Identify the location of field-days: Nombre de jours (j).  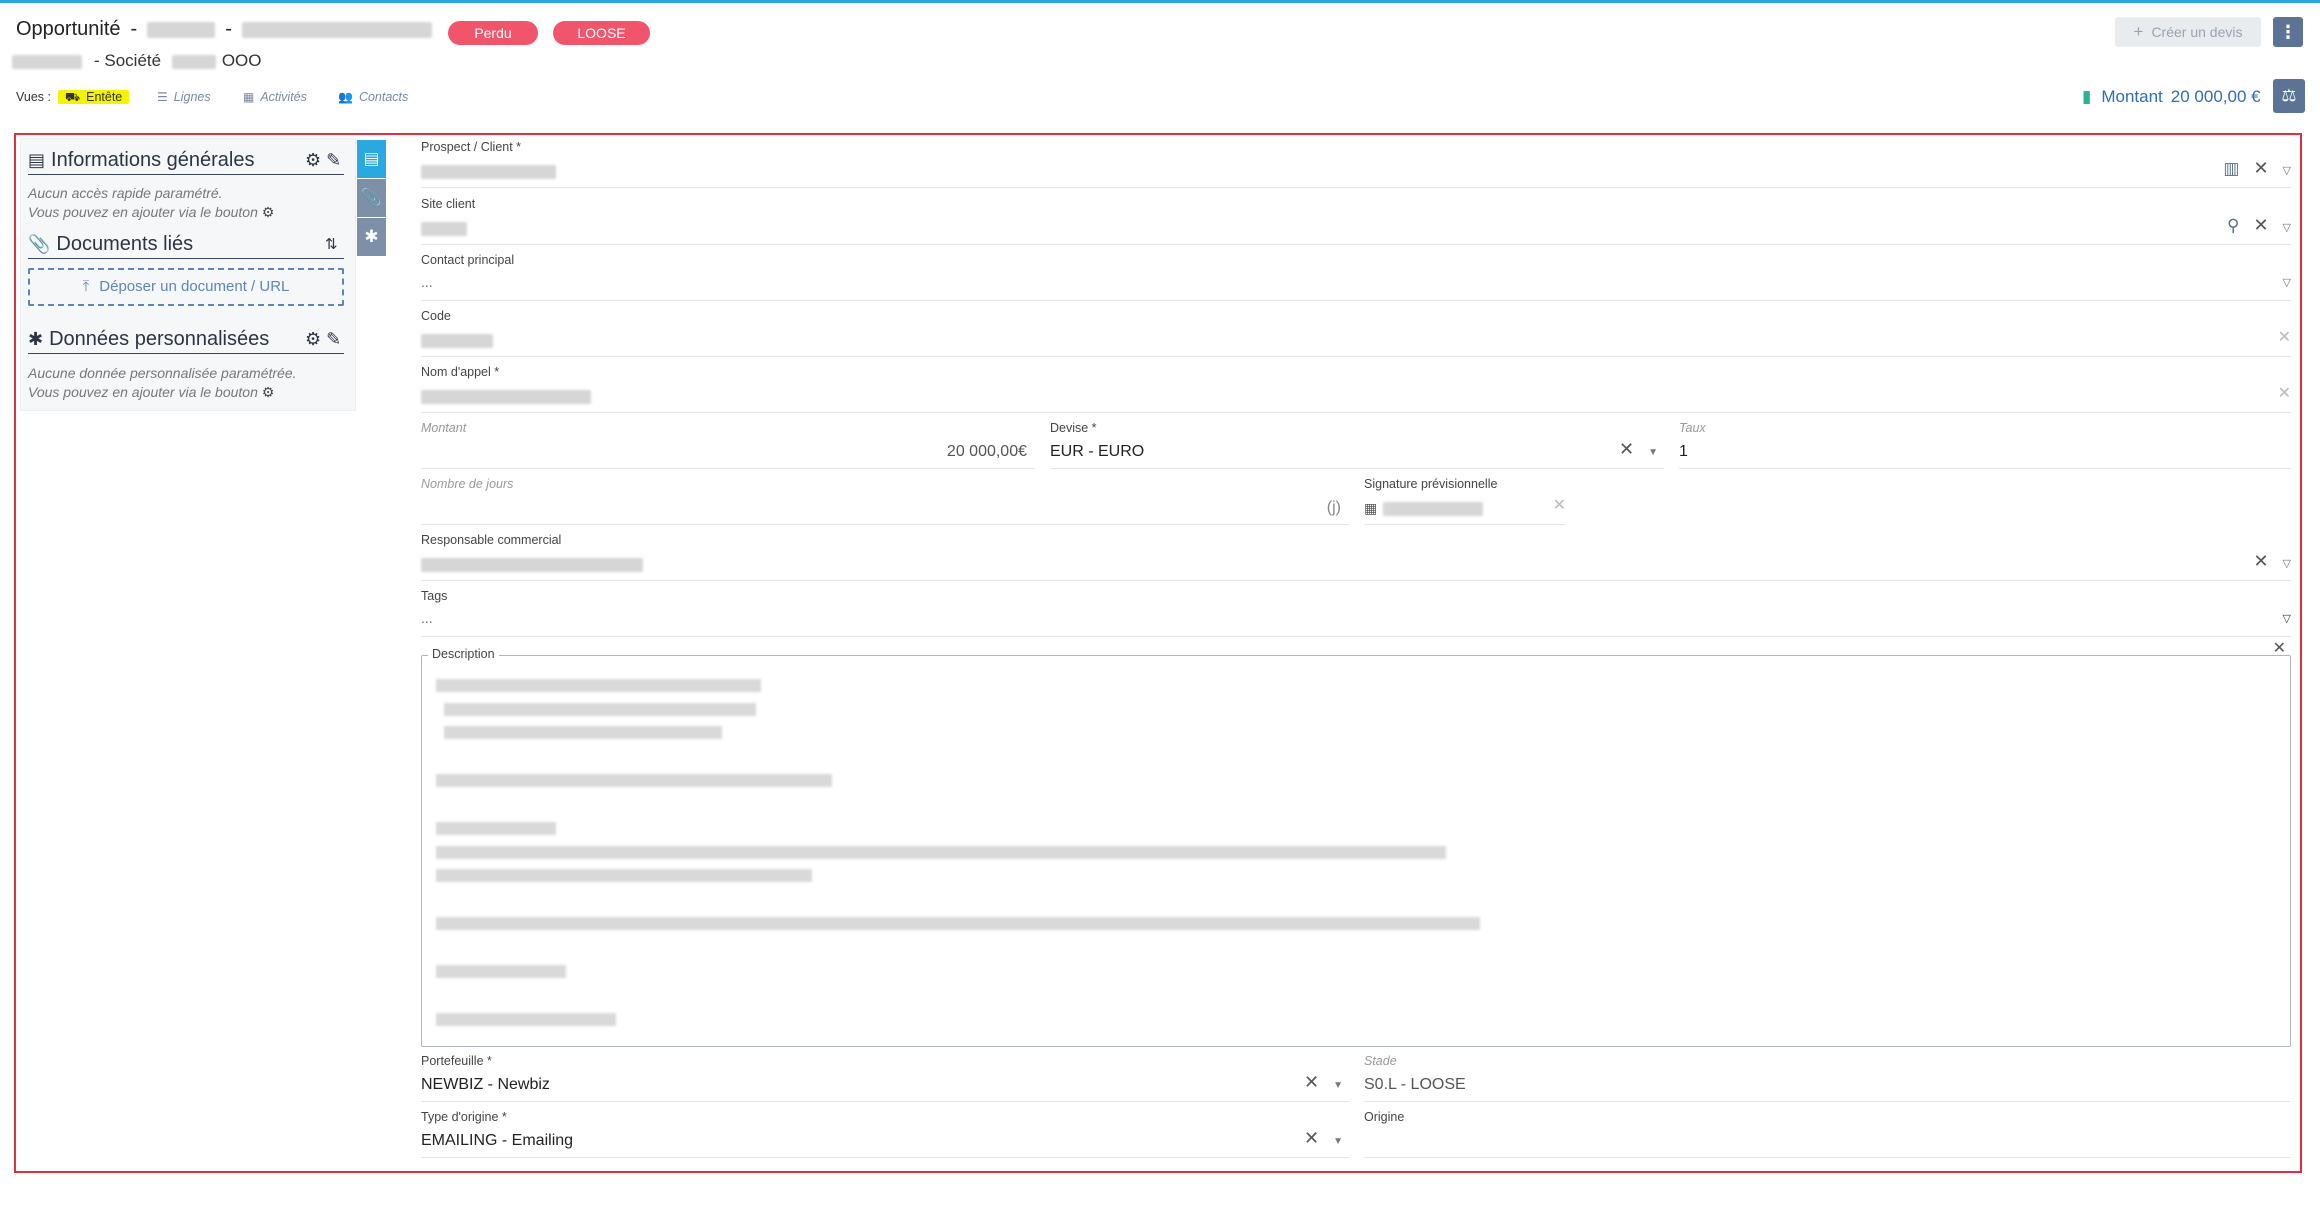
(885, 499).